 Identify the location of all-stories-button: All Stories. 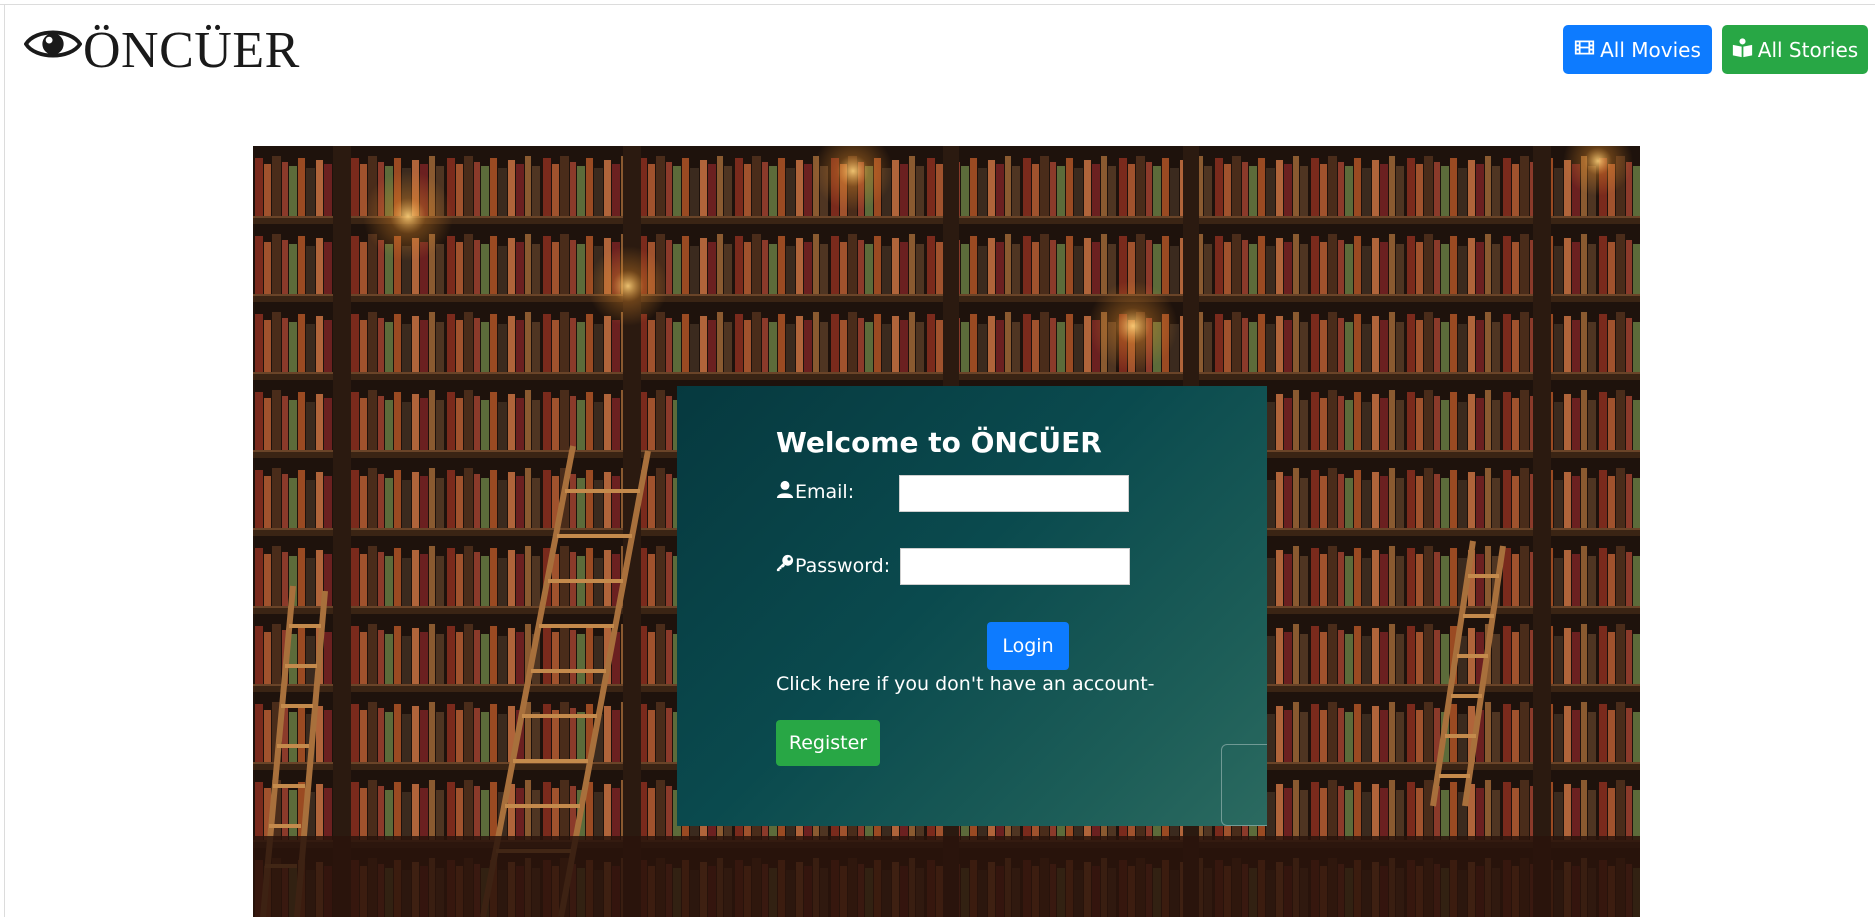
(1795, 49).